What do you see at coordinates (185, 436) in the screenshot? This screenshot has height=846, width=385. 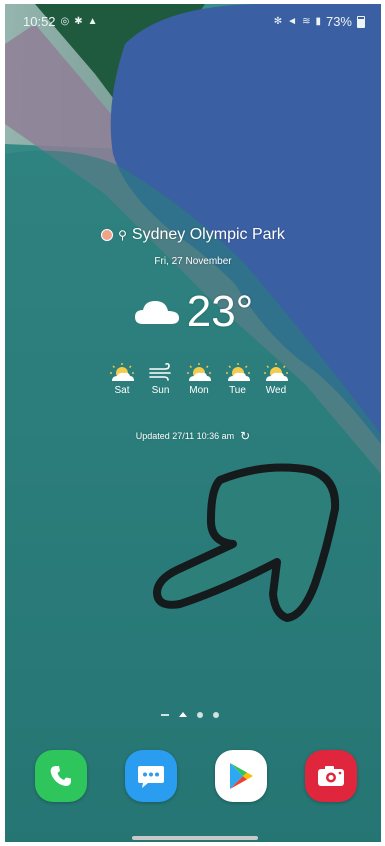 I see `updated-label: Updated 27/11 10:36 am` at bounding box center [185, 436].